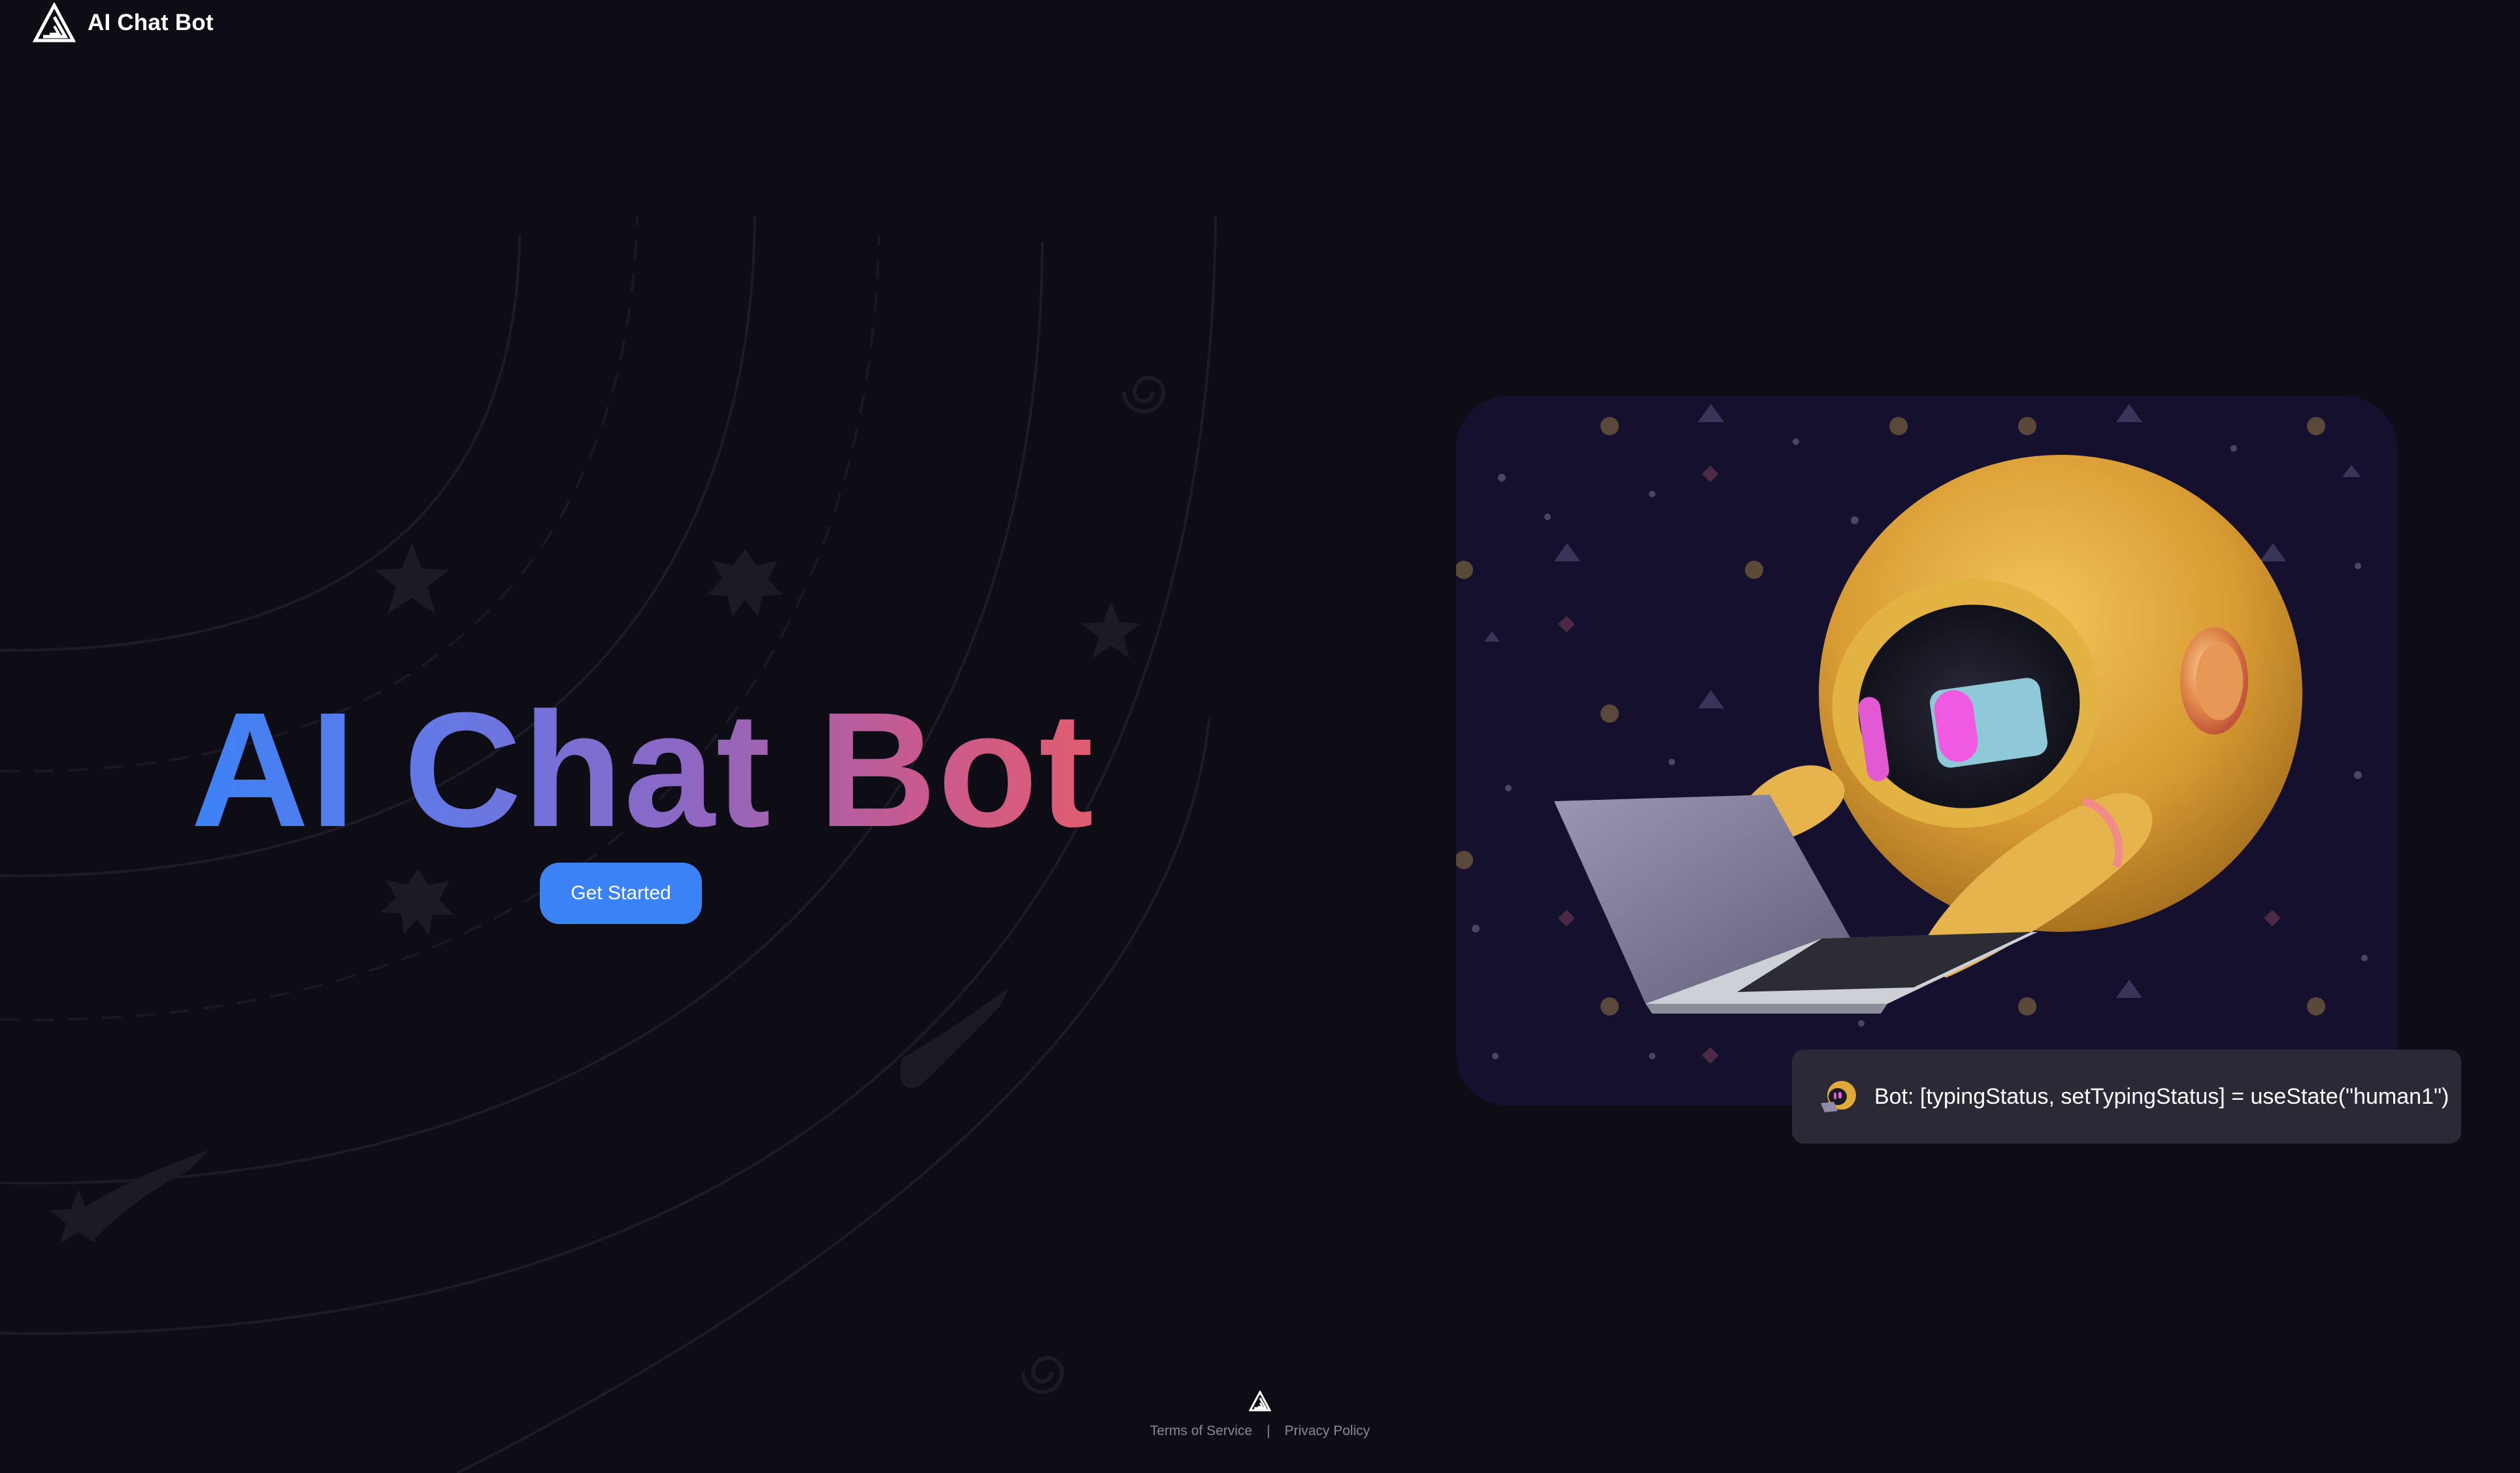 The width and height of the screenshot is (2520, 1473). What do you see at coordinates (621, 893) in the screenshot?
I see `get-started-button: Get Started` at bounding box center [621, 893].